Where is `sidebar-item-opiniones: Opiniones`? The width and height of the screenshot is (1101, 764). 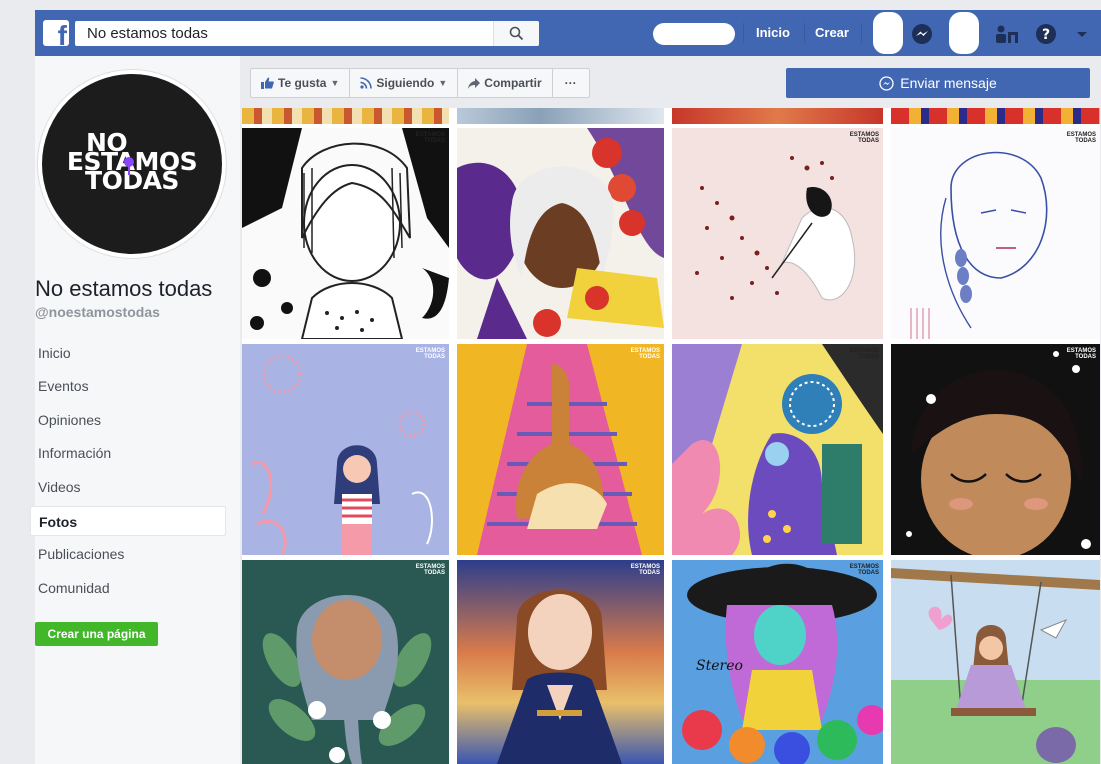 sidebar-item-opiniones: Opiniones is located at coordinates (128, 420).